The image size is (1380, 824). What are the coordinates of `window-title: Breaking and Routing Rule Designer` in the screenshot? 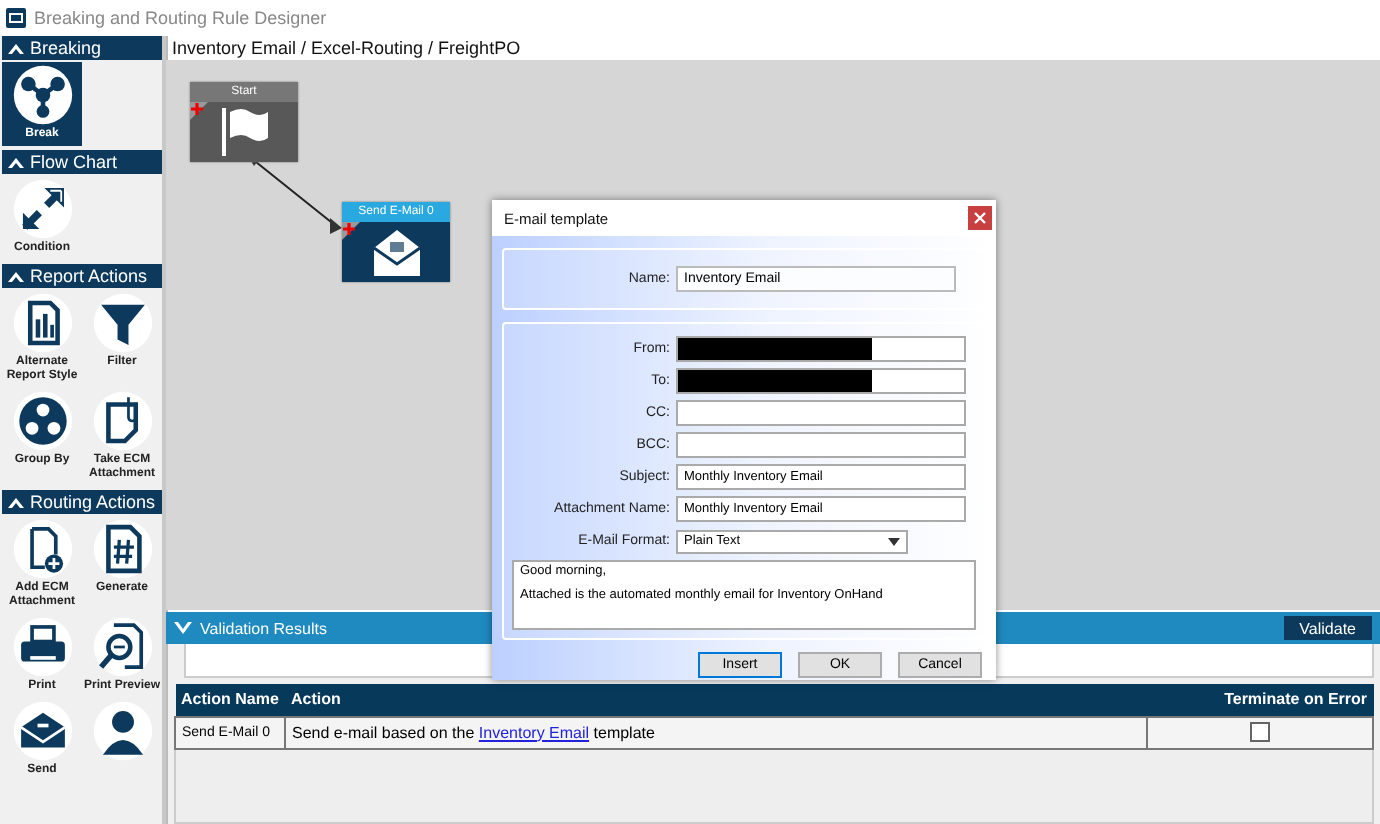 It's located at (180, 18).